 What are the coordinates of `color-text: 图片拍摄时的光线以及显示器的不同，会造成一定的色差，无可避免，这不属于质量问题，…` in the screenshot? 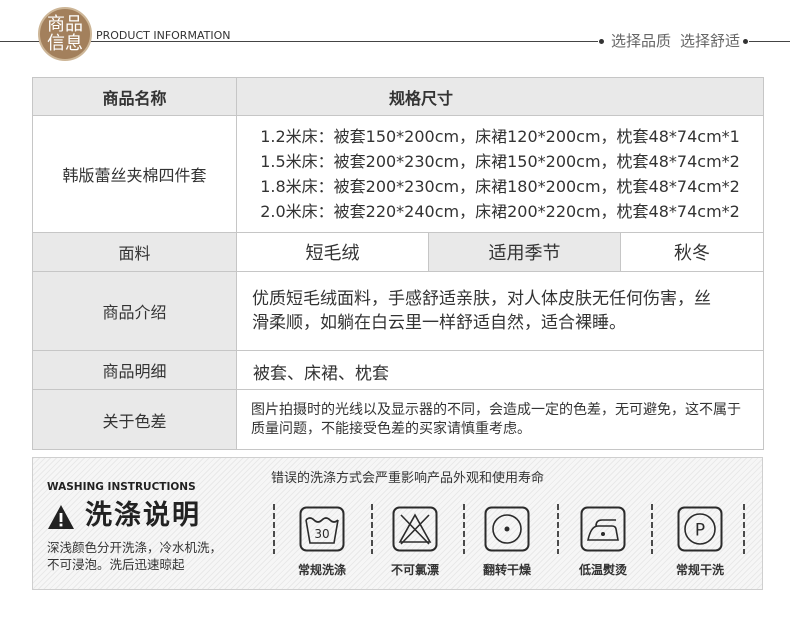 It's located at (496, 419).